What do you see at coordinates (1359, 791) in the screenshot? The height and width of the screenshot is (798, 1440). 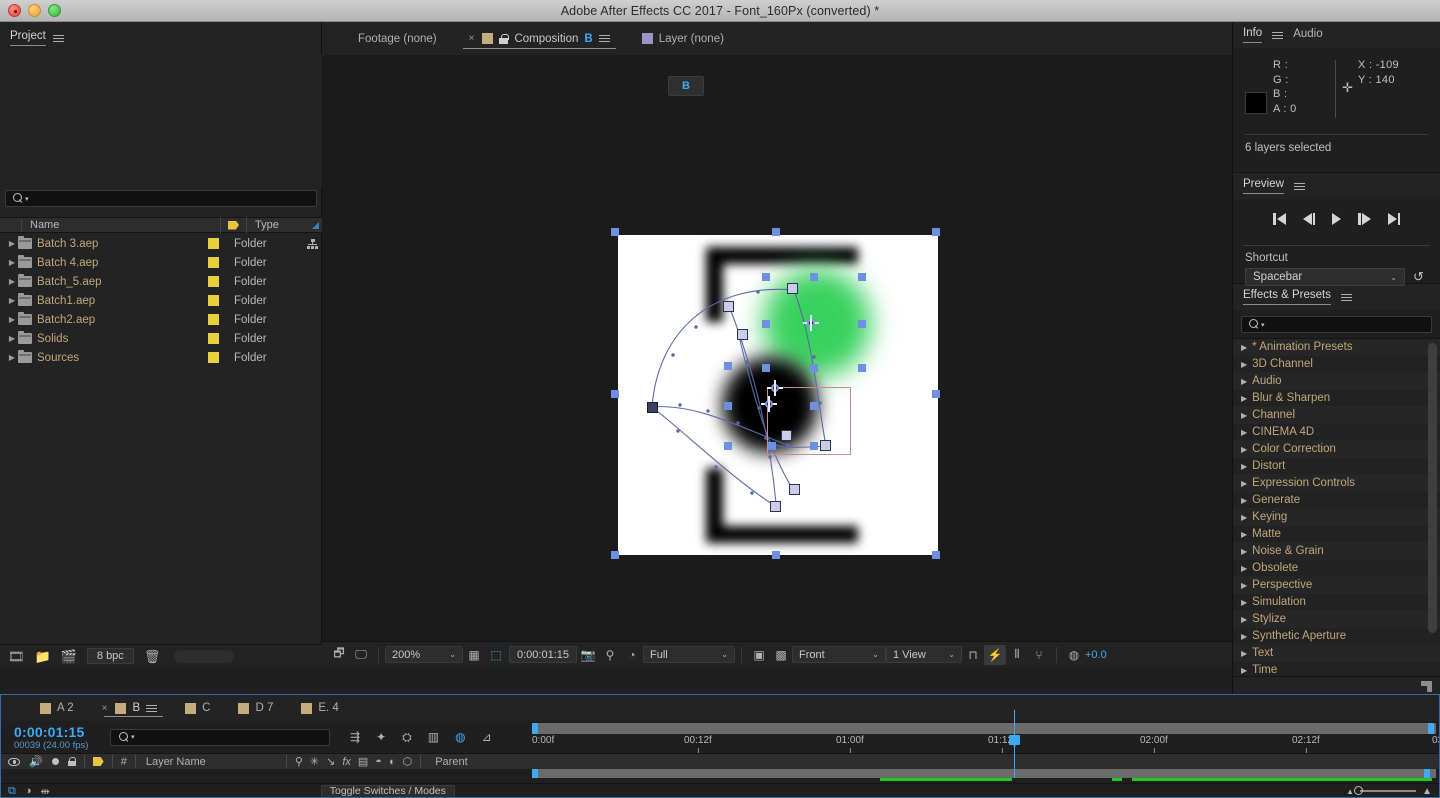 I see `zoom-slider-knob` at bounding box center [1359, 791].